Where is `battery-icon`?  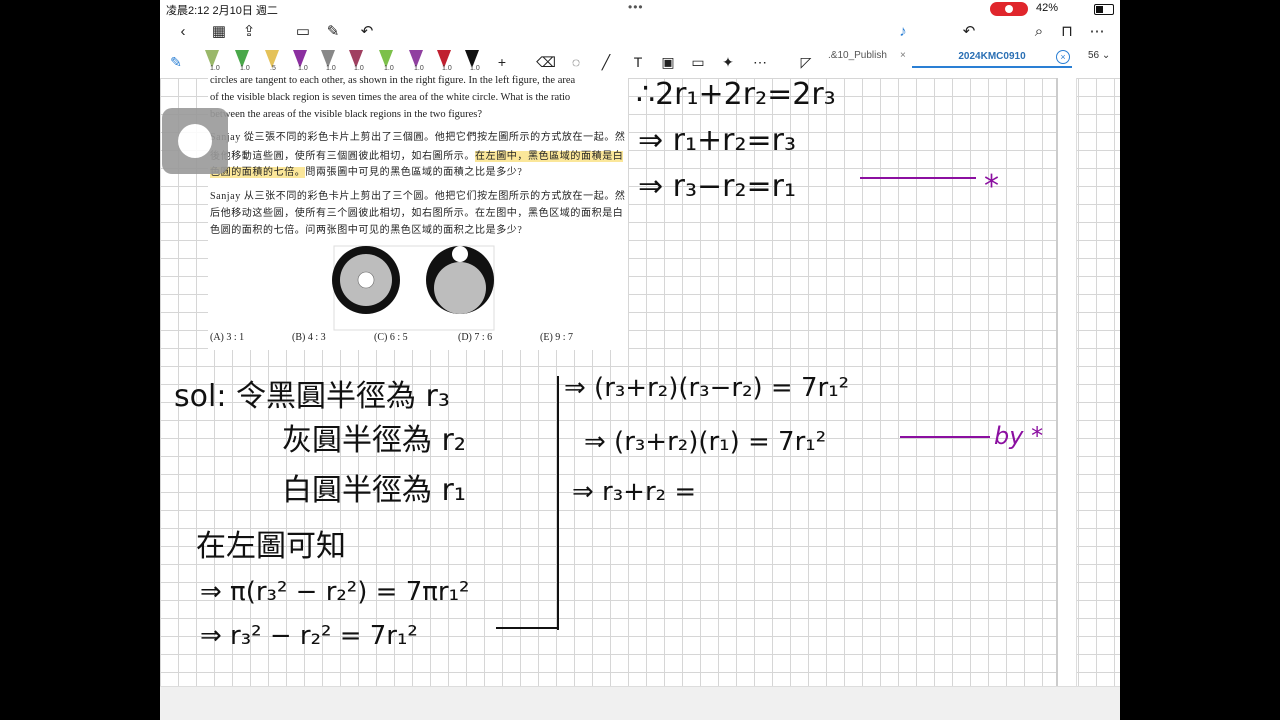 battery-icon is located at coordinates (1104, 9).